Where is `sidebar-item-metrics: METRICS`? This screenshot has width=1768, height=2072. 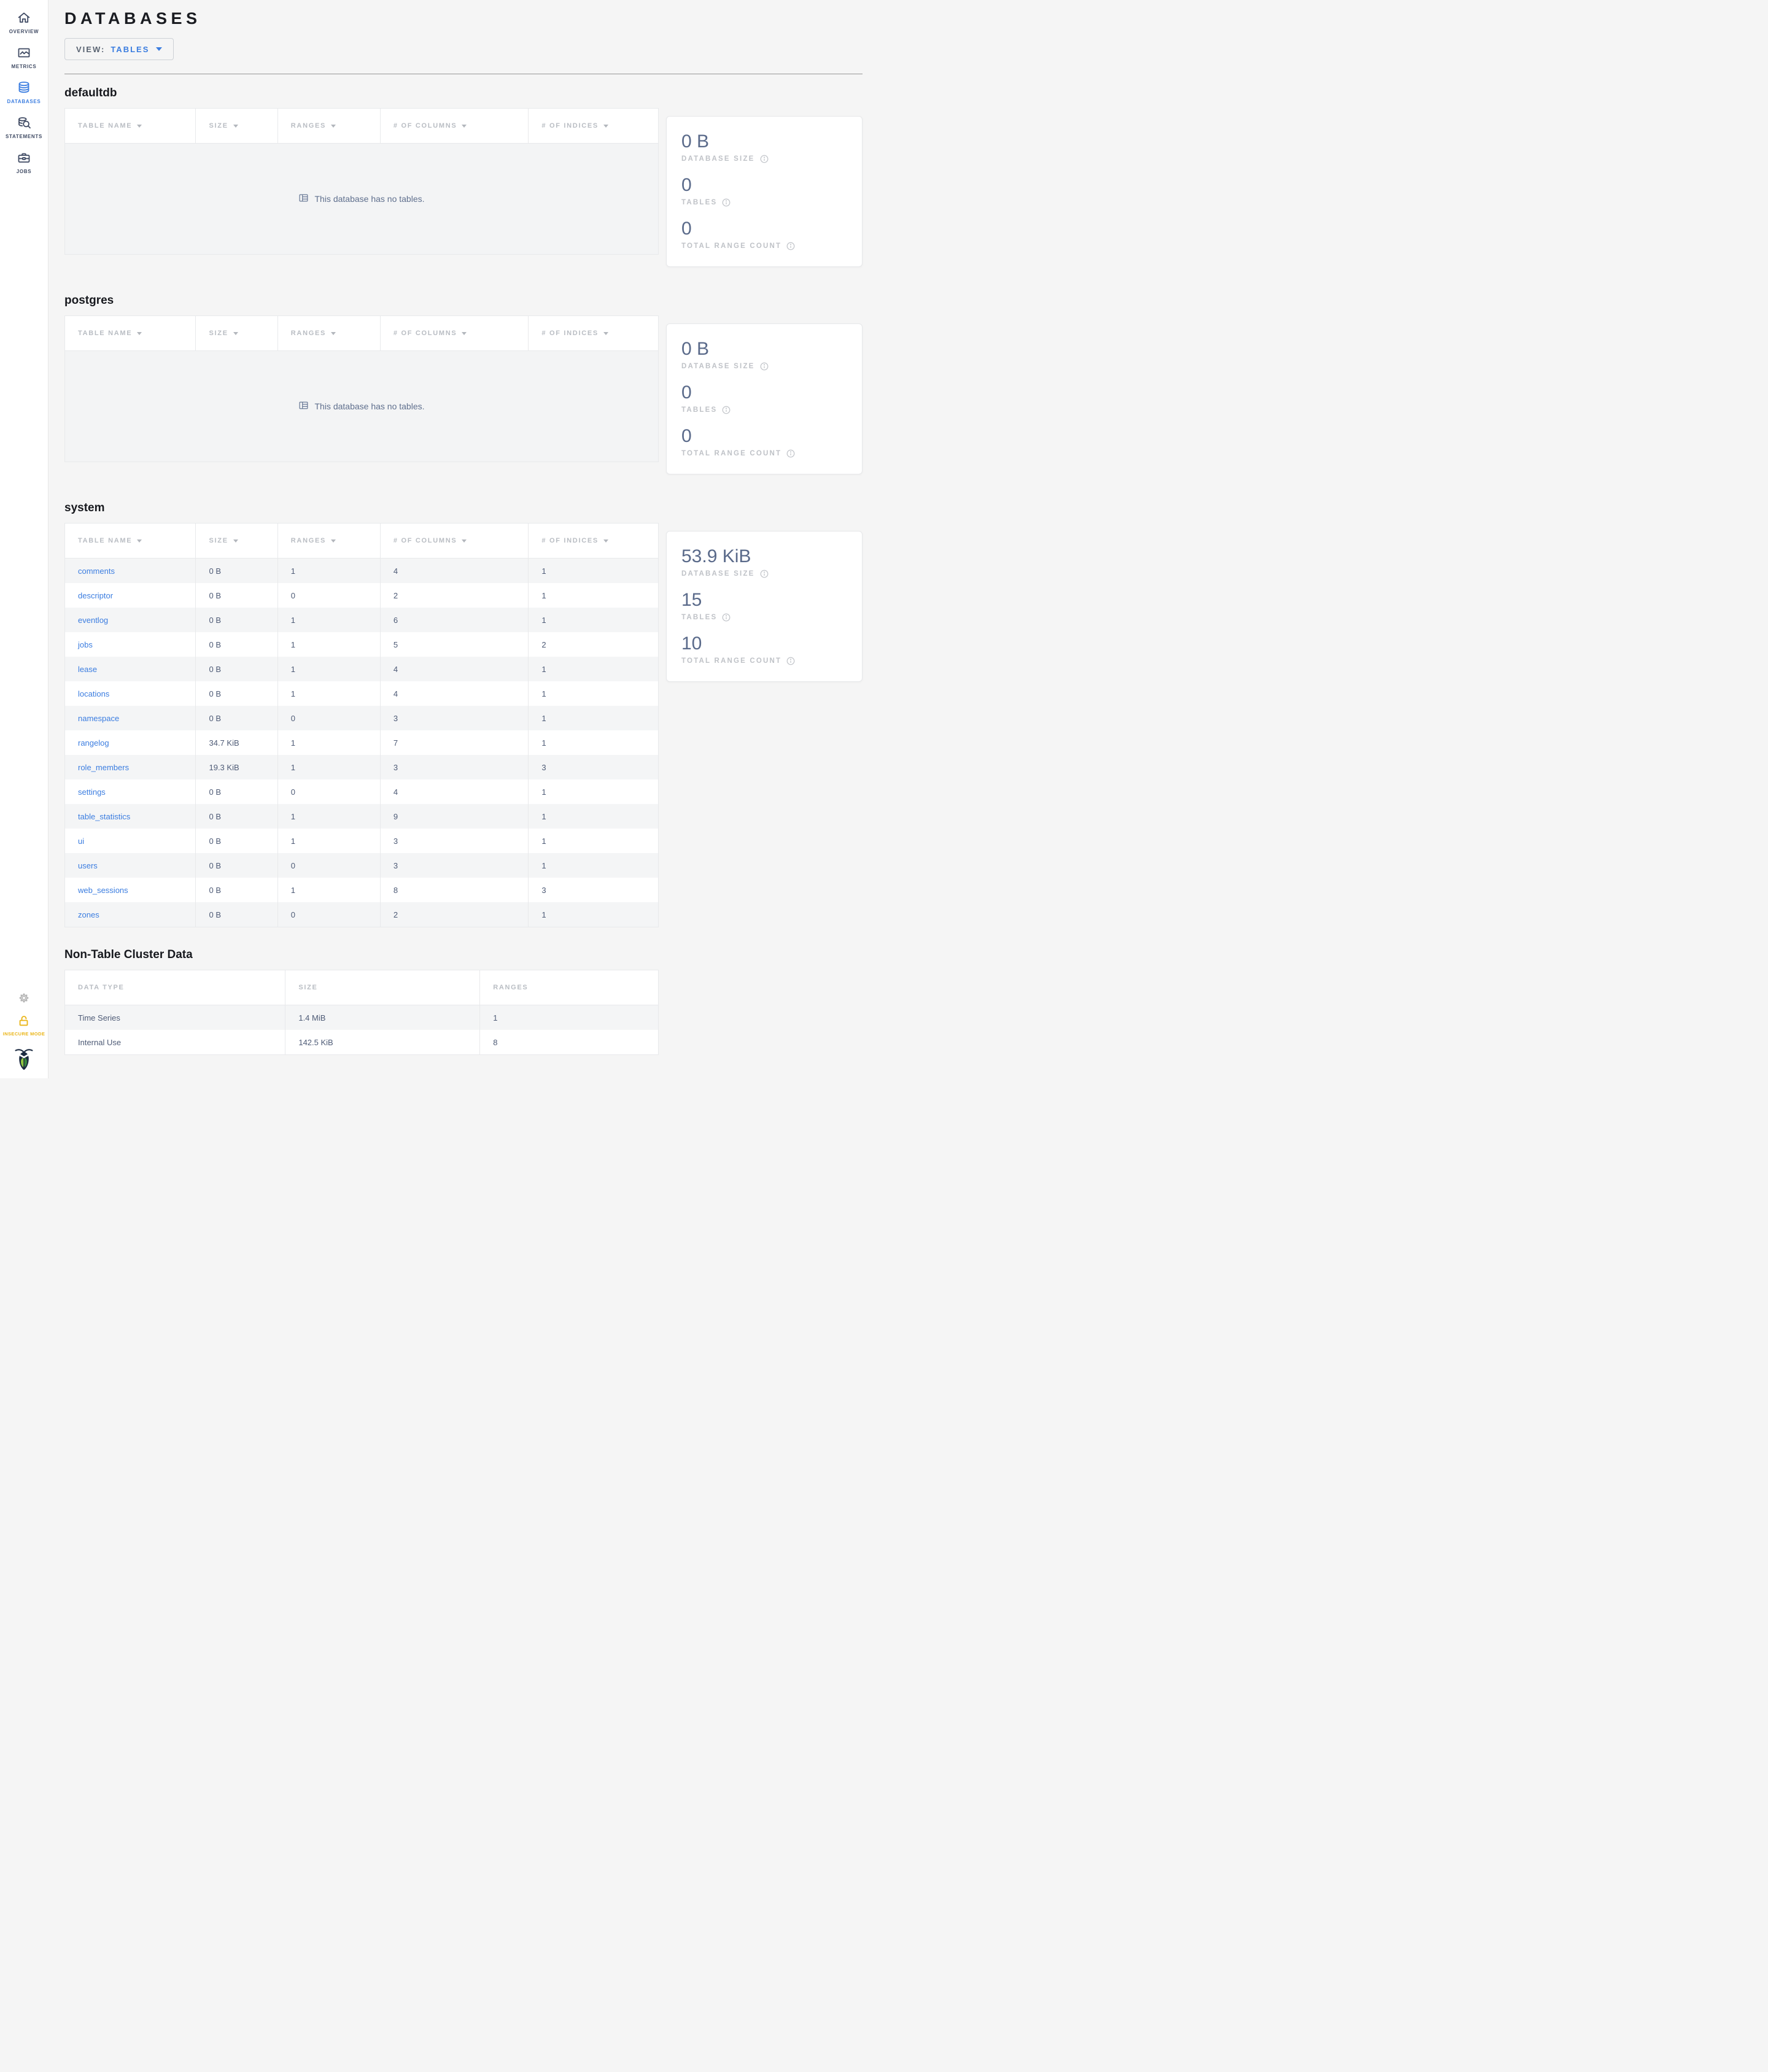
sidebar-item-metrics: METRICS is located at coordinates (24, 56).